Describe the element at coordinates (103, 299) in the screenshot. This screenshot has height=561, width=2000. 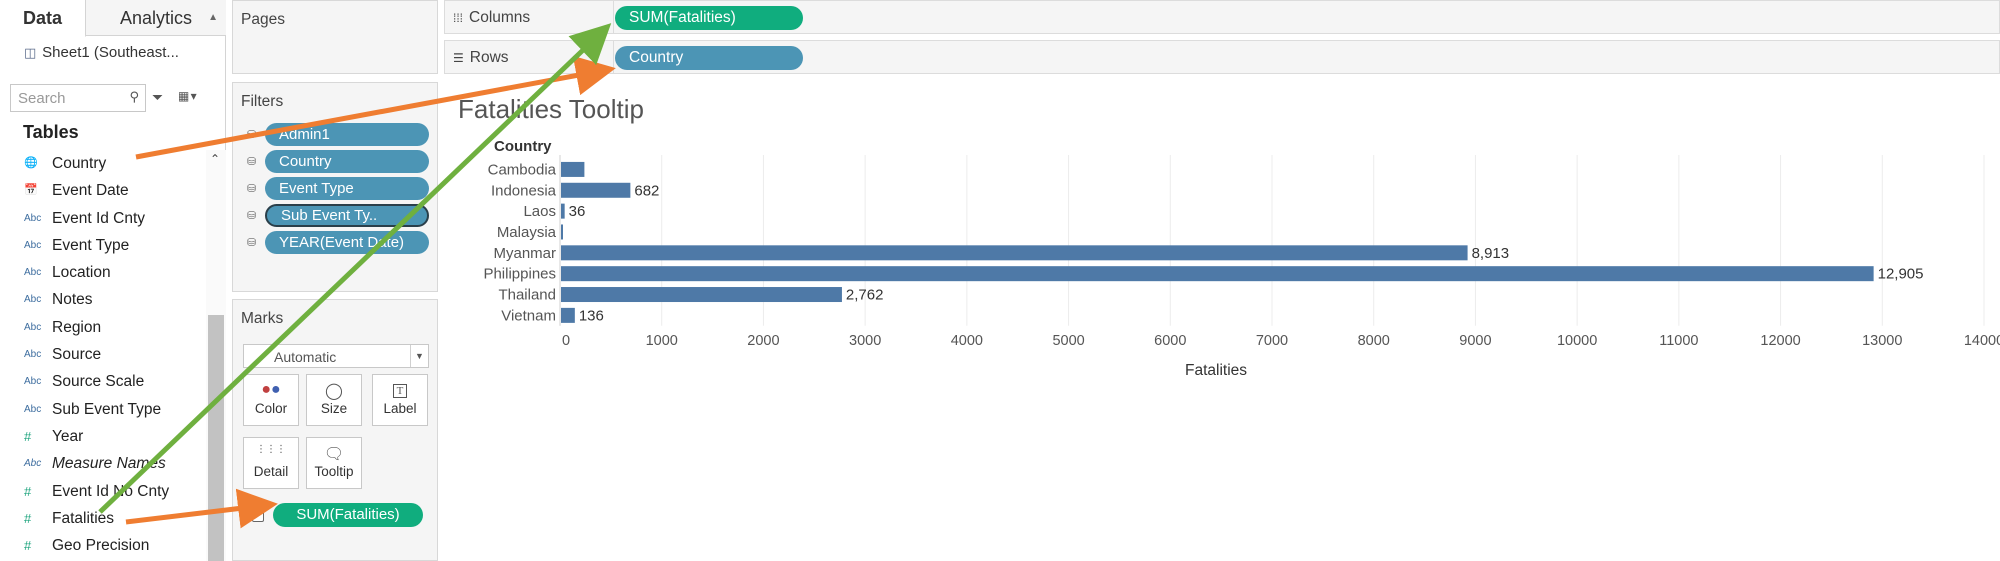
I see `field-item: Abc Notes` at that location.